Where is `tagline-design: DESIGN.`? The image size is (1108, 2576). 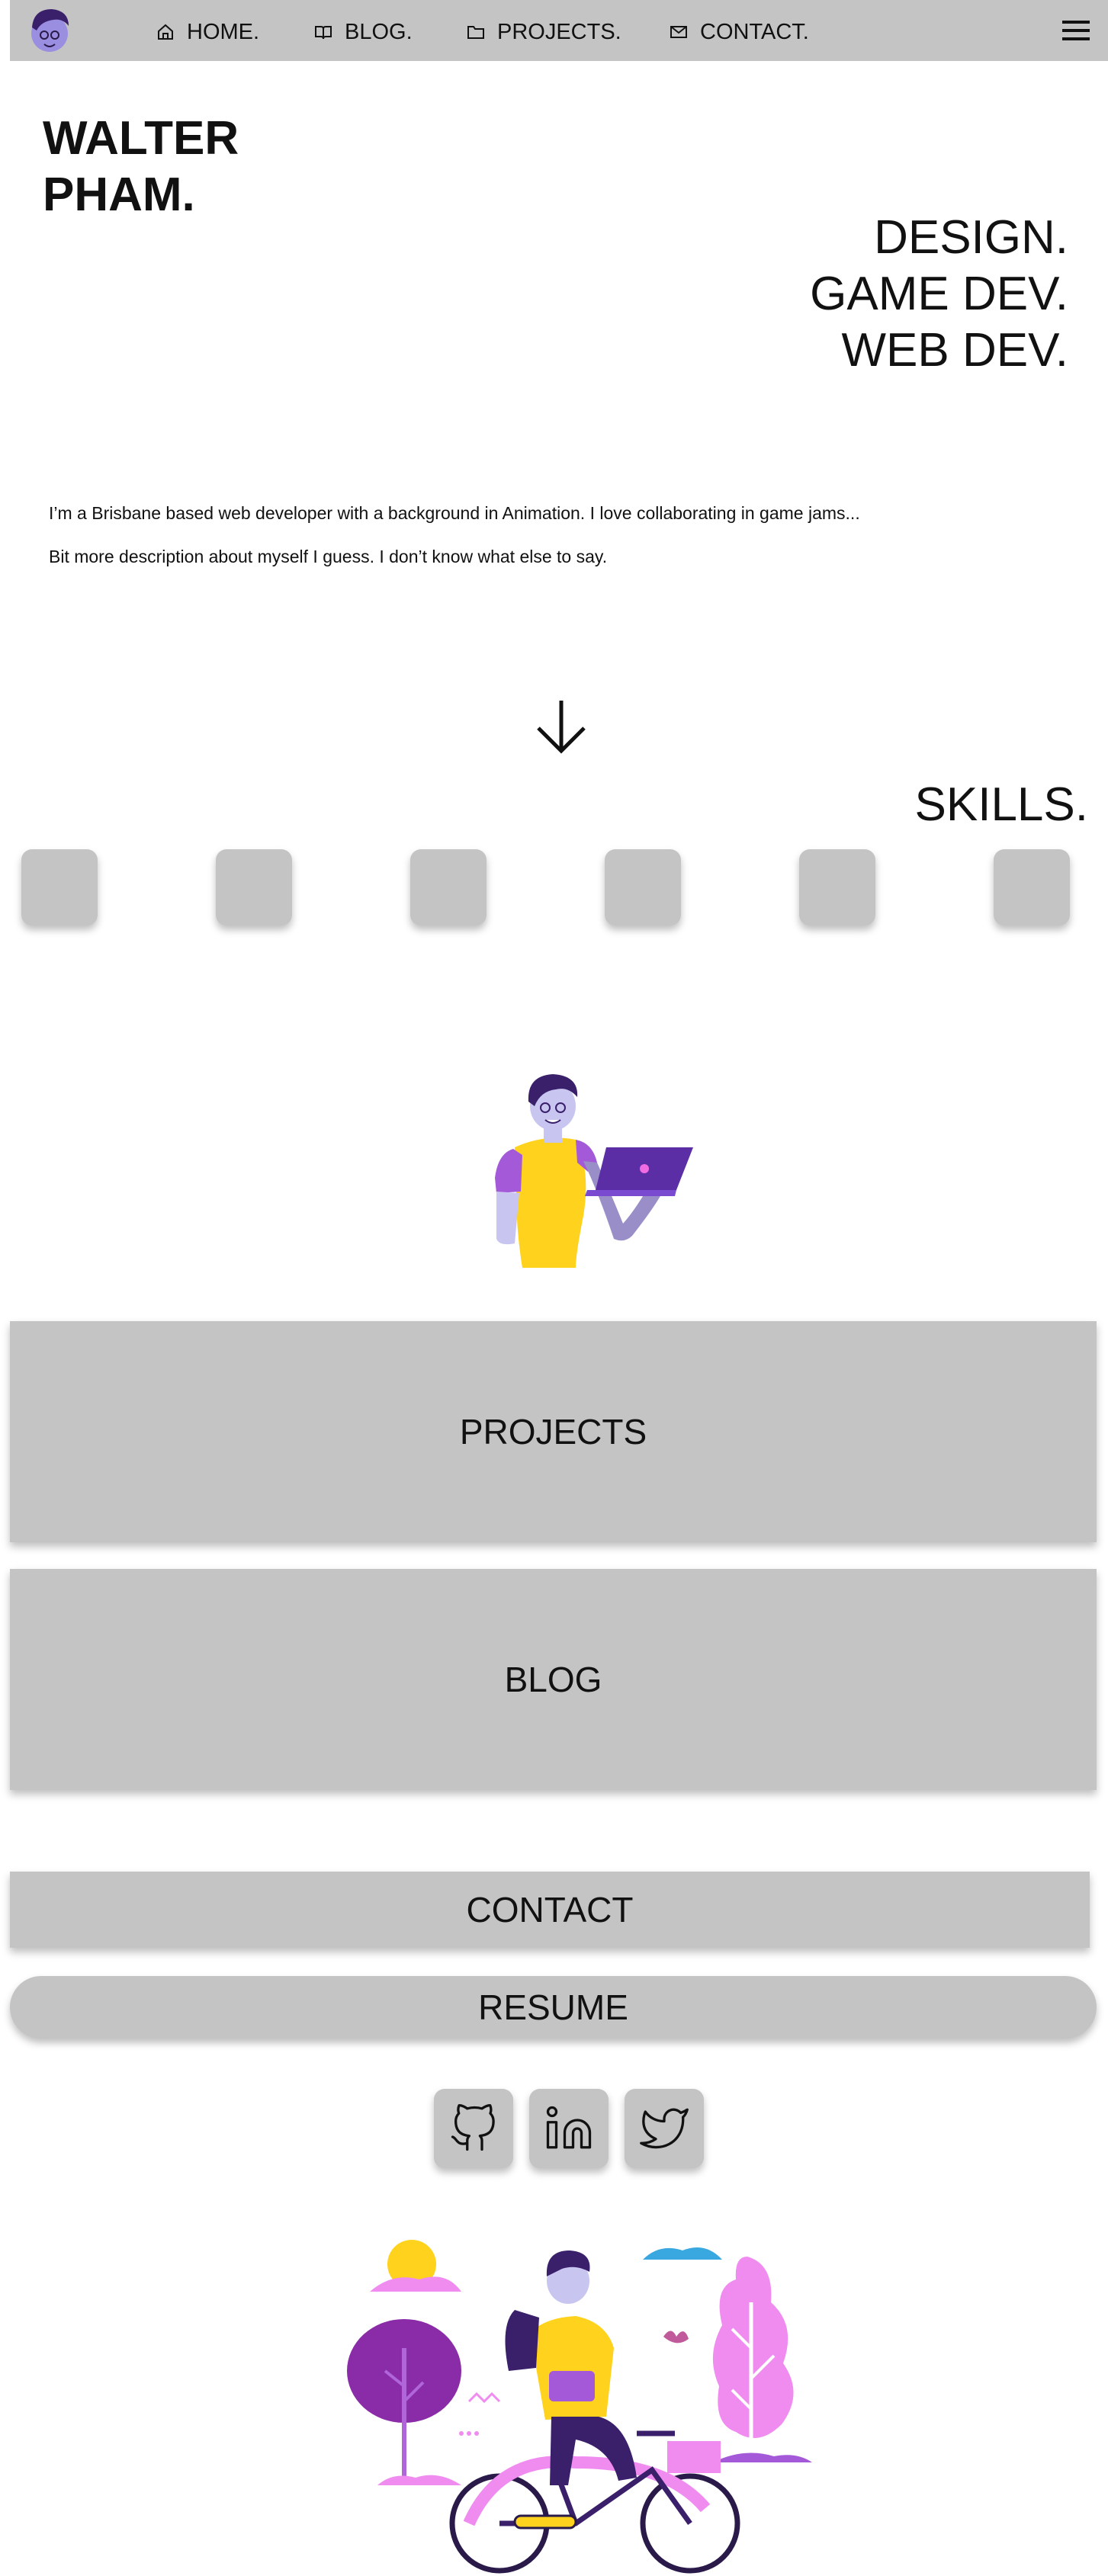
tagline-design: DESIGN. is located at coordinates (971, 237).